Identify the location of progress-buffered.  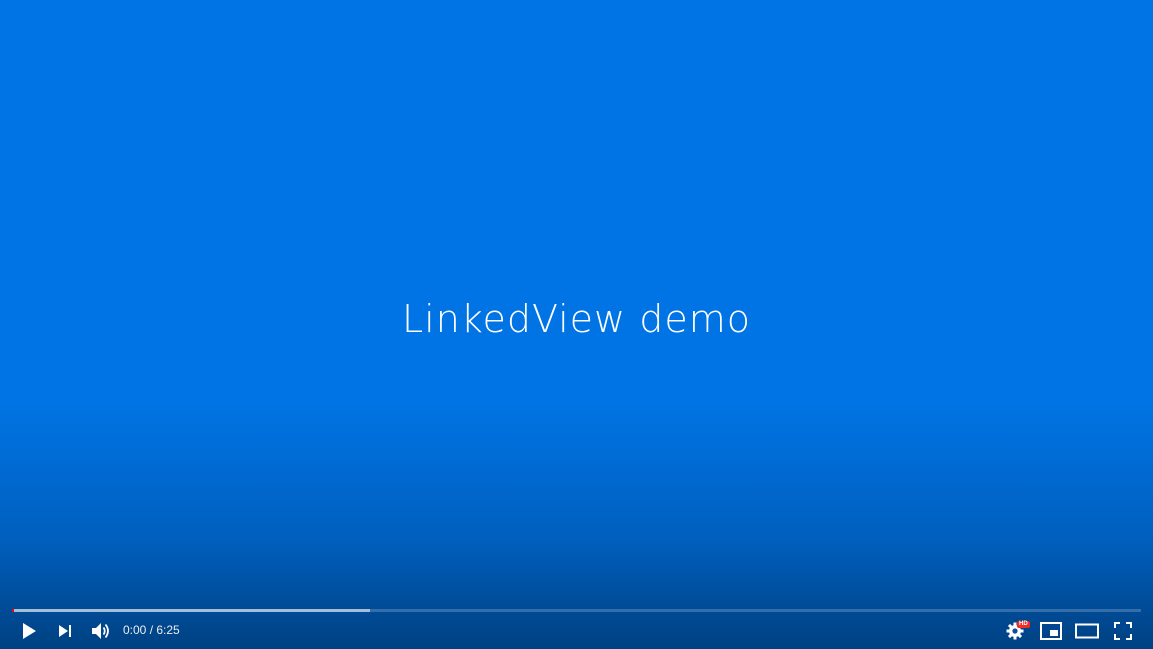
(191, 610).